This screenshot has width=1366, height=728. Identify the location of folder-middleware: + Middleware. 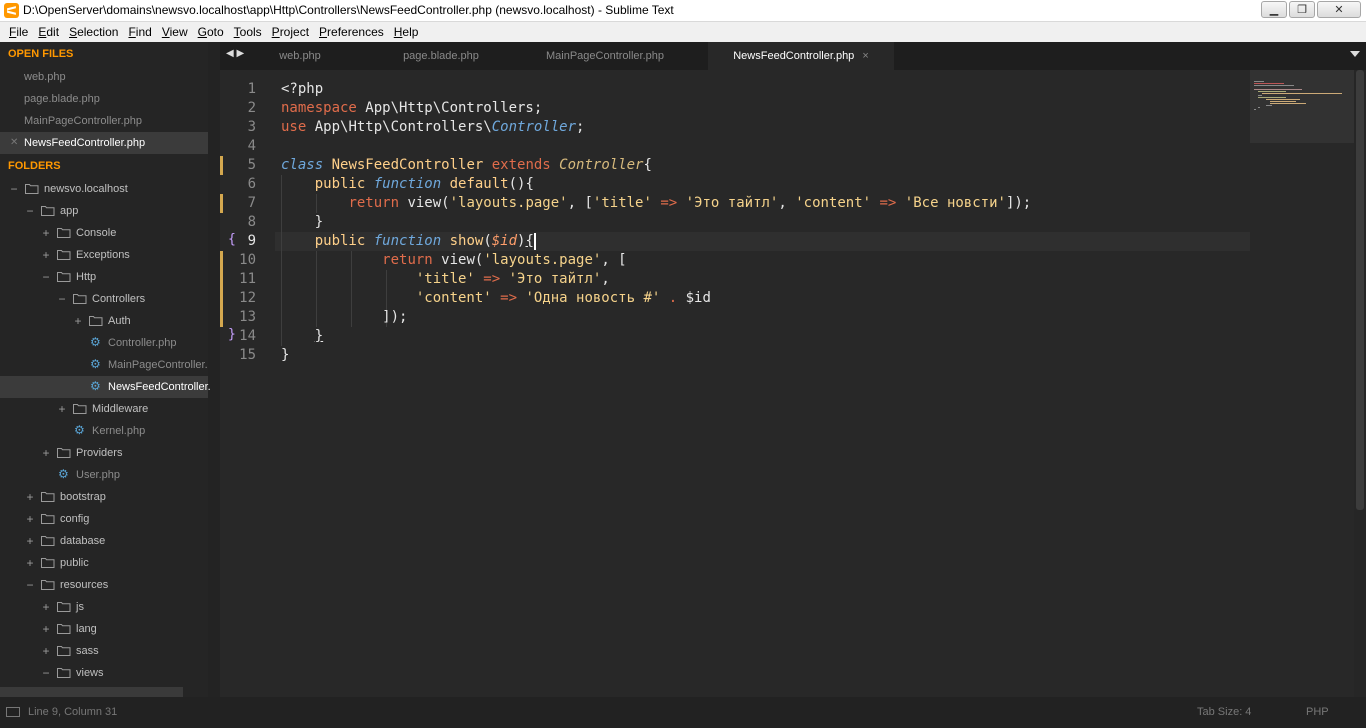
(110, 409).